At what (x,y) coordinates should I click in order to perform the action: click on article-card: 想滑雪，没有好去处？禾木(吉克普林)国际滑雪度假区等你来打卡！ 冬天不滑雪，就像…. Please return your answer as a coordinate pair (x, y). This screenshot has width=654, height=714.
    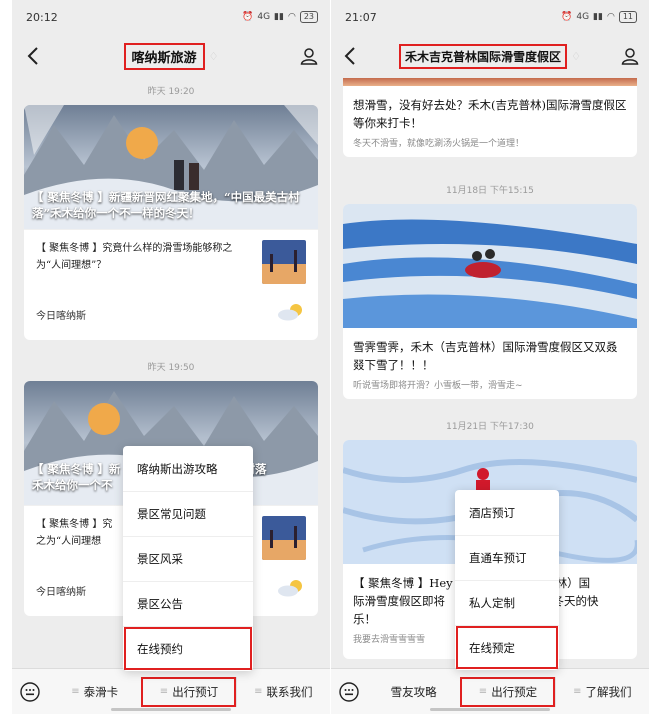
    Looking at the image, I should click on (490, 117).